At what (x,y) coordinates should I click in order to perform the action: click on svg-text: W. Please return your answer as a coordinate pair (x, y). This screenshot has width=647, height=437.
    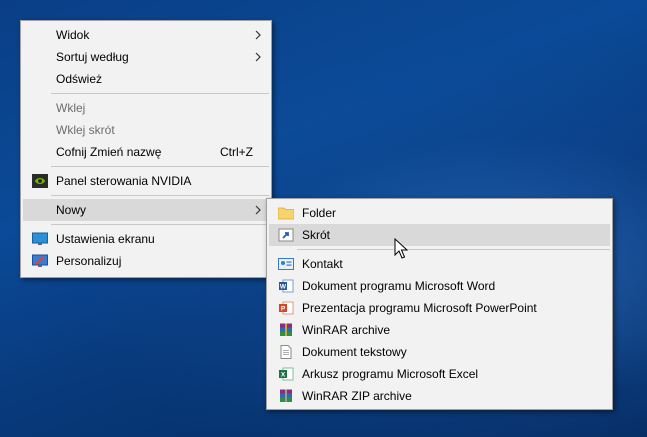
    Looking at the image, I should click on (283, 287).